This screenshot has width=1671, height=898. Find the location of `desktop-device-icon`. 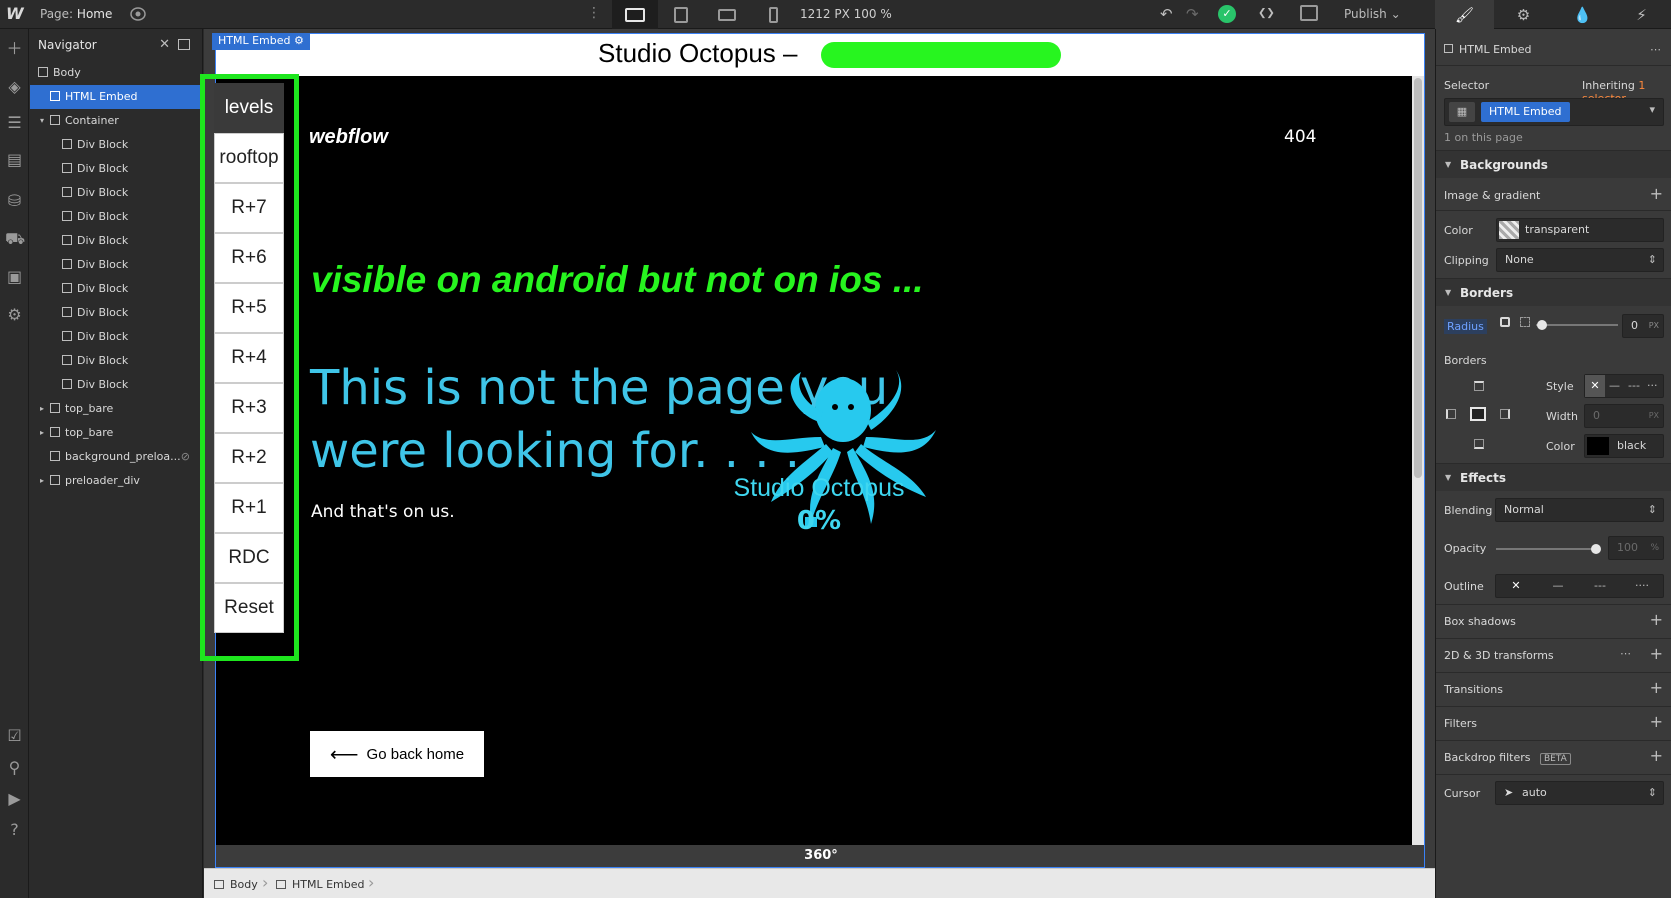

desktop-device-icon is located at coordinates (635, 14).